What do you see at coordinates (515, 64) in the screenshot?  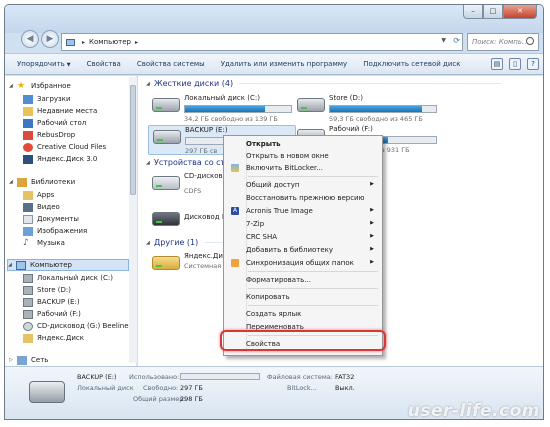 I see `preview-pane-icon: ▯` at bounding box center [515, 64].